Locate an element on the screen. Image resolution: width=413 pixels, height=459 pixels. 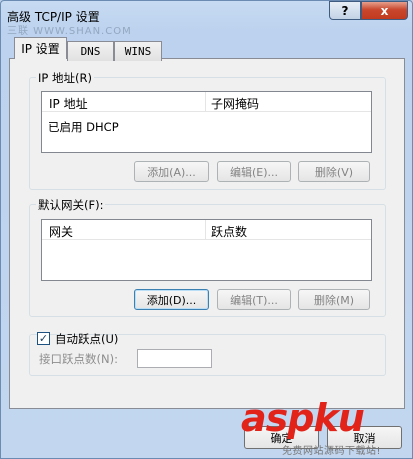
help-icon: ? is located at coordinates (345, 10).